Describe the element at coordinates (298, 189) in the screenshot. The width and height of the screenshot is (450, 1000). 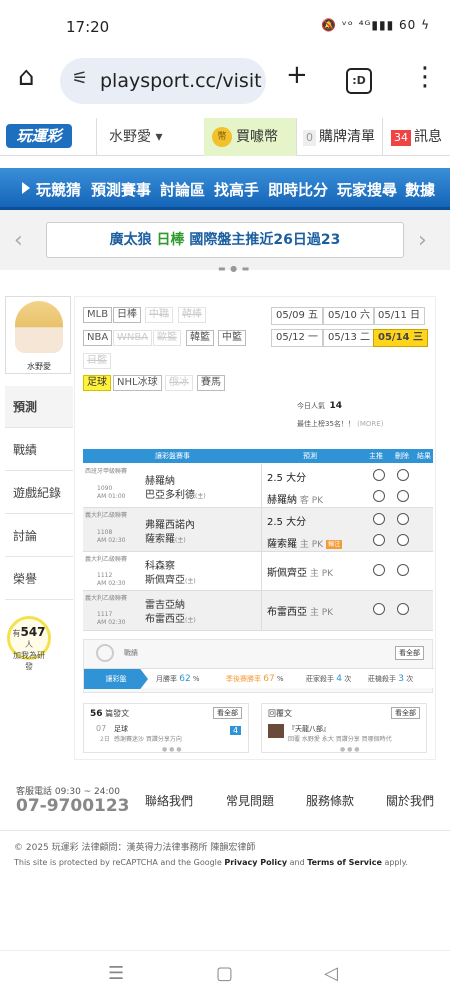
I see `nav-item-livescore: 即時比分` at that location.